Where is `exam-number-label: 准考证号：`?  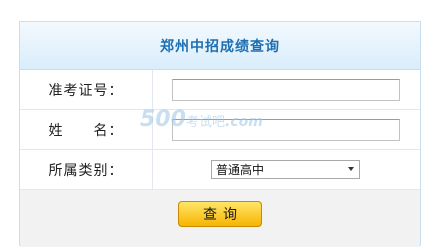 exam-number-label: 准考证号： is located at coordinates (86, 89).